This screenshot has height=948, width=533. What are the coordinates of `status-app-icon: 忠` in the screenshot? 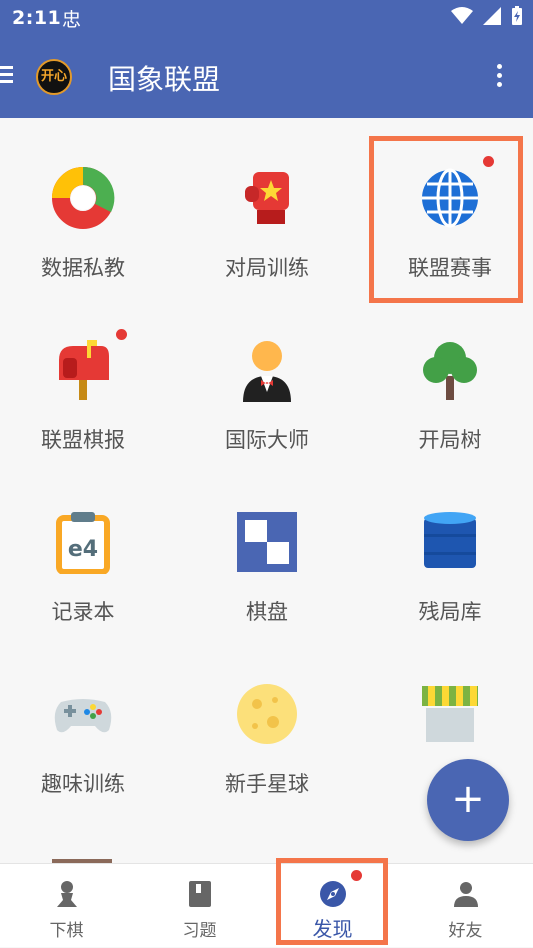 It's located at (72, 20).